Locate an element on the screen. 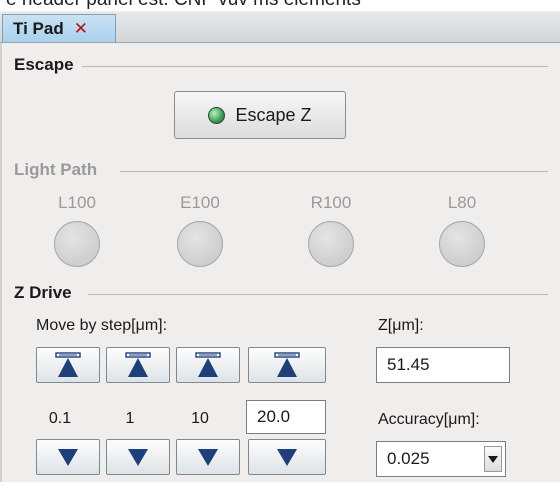 This screenshot has height=482, width=560. tab-ti-pad: Ti Pad ✕ is located at coordinates (59, 28).